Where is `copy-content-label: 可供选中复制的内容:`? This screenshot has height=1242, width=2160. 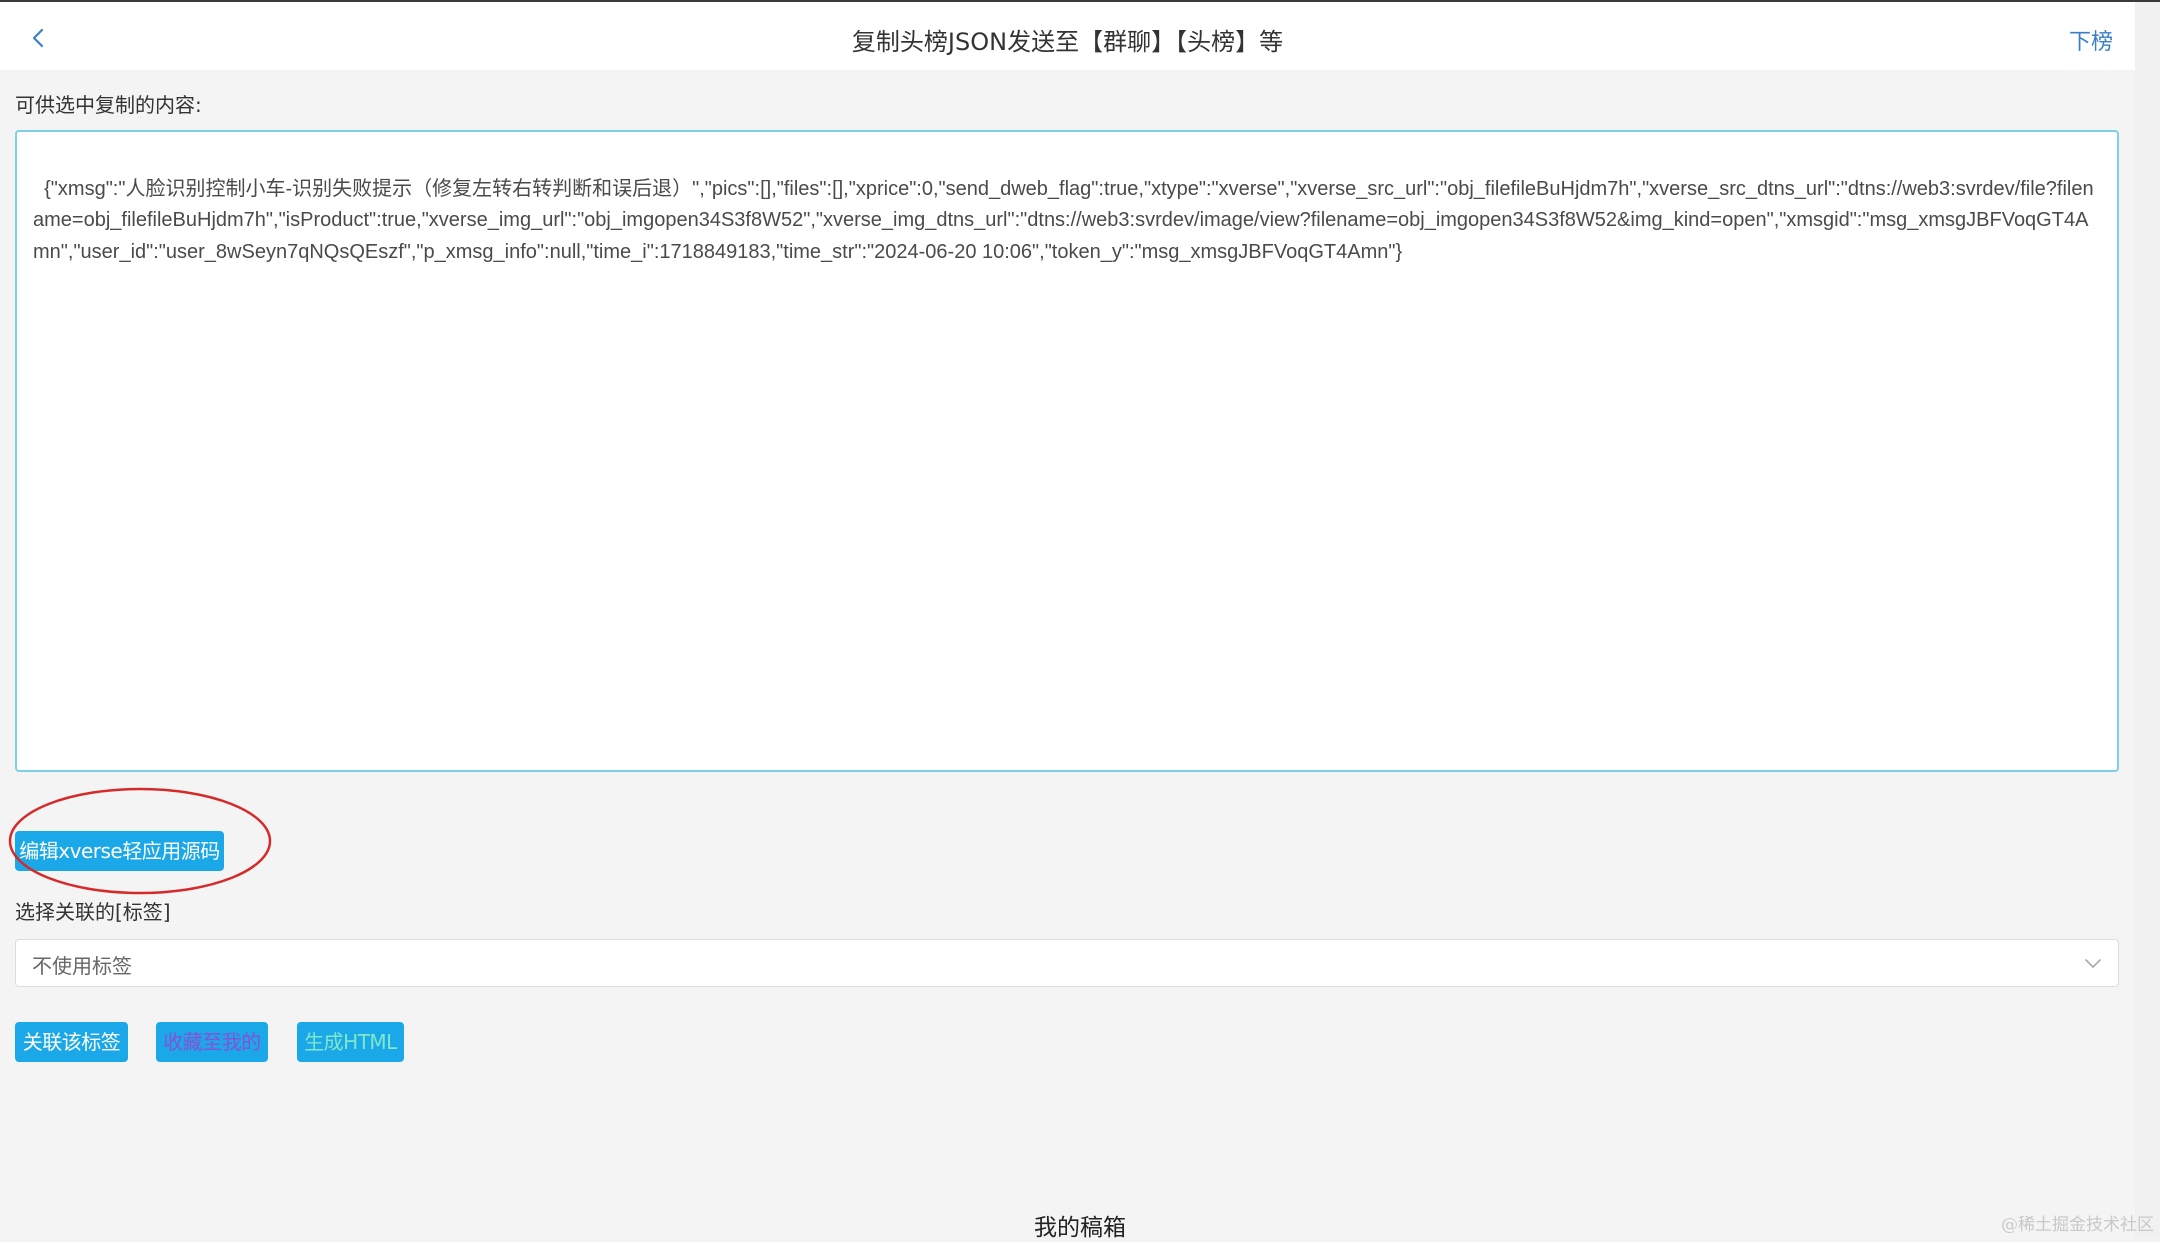
copy-content-label: 可供选中复制的内容: is located at coordinates (108, 105).